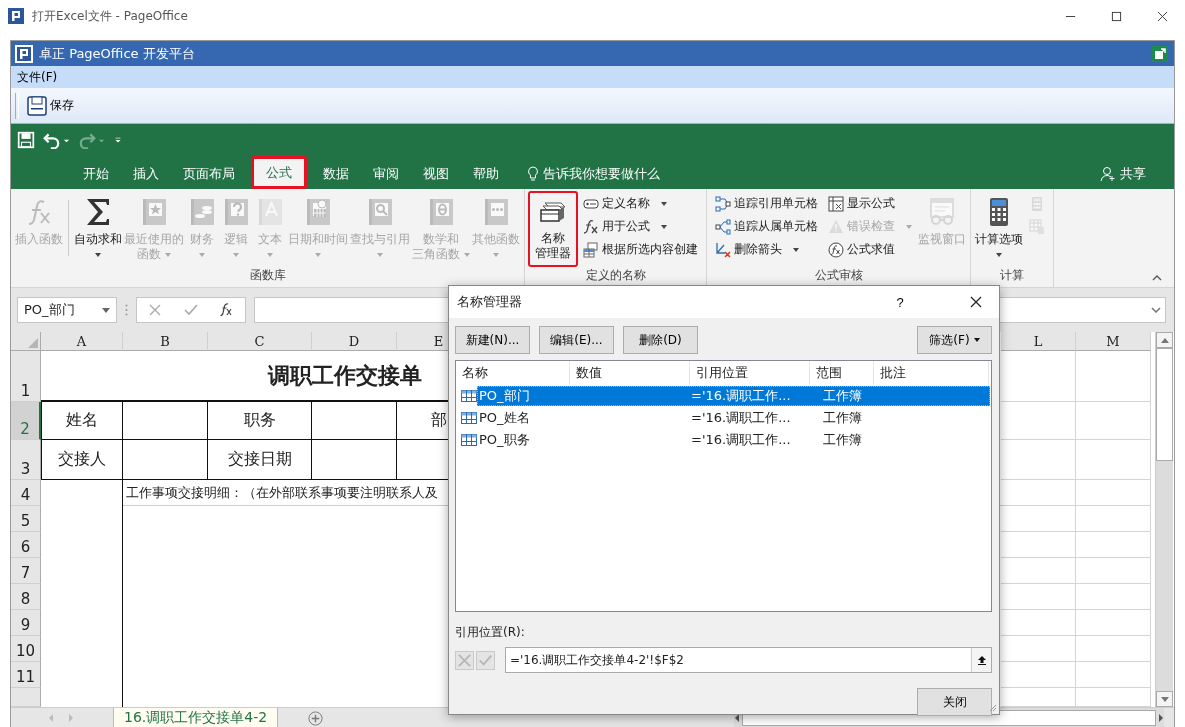 The width and height of the screenshot is (1185, 727). Describe the element at coordinates (165, 341) in the screenshot. I see `column-header: B` at that location.